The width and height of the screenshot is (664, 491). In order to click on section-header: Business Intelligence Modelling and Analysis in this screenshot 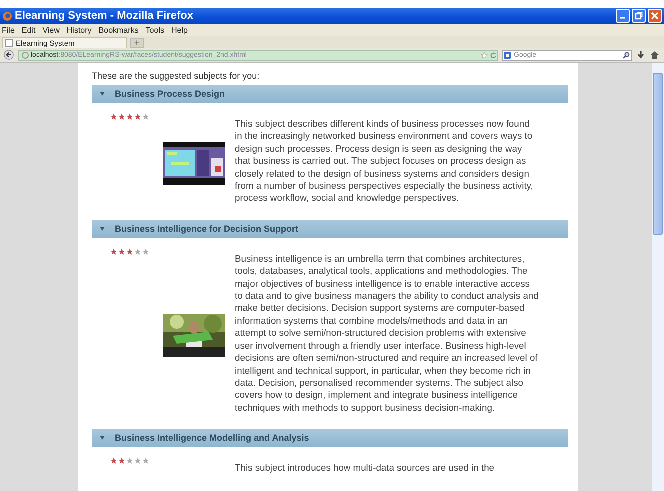, I will do `click(330, 438)`.